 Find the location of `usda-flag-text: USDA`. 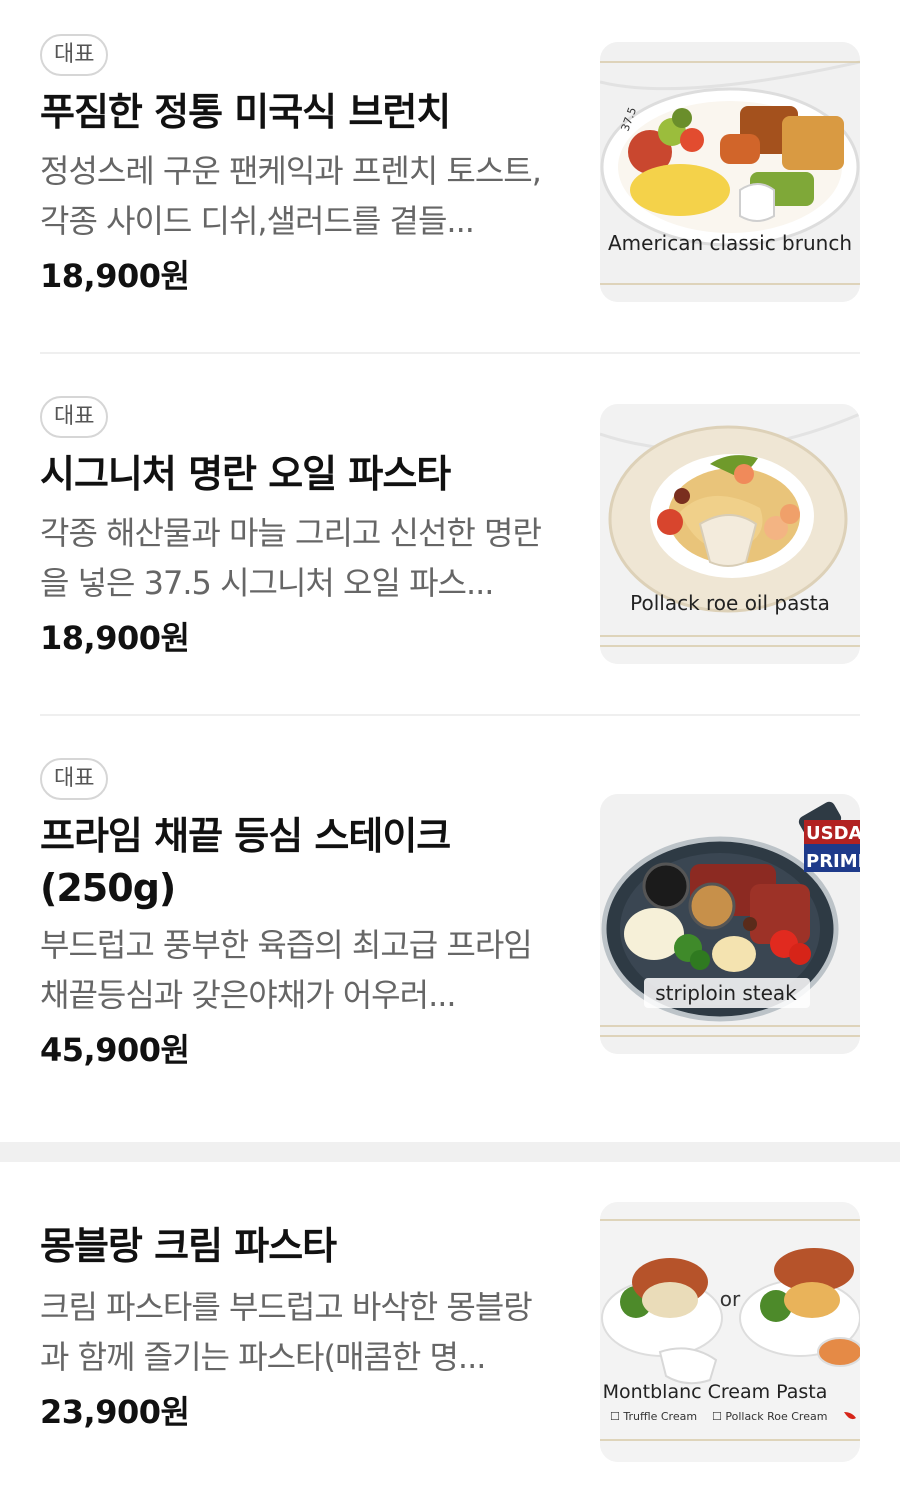

usda-flag-text: USDA is located at coordinates (833, 833).